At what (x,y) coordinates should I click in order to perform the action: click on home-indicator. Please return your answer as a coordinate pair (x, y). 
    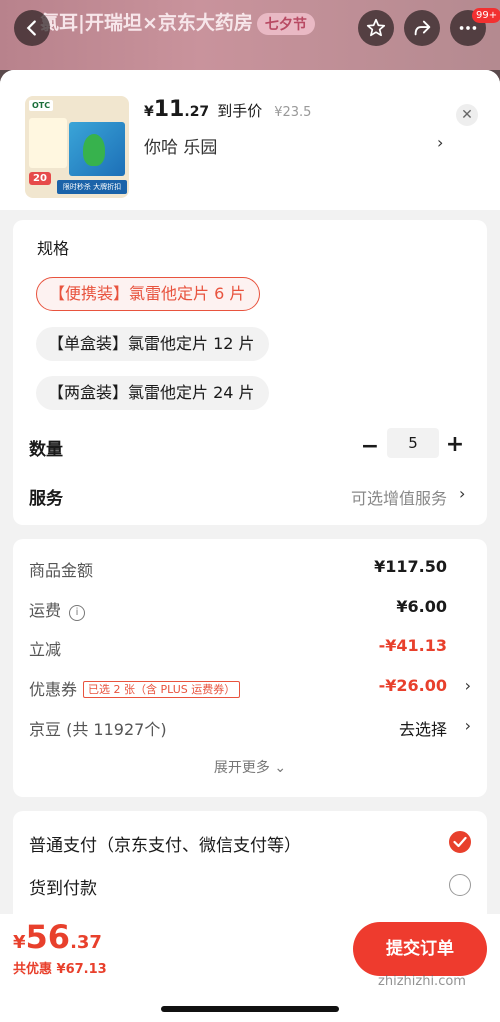
    Looking at the image, I should click on (250, 1009).